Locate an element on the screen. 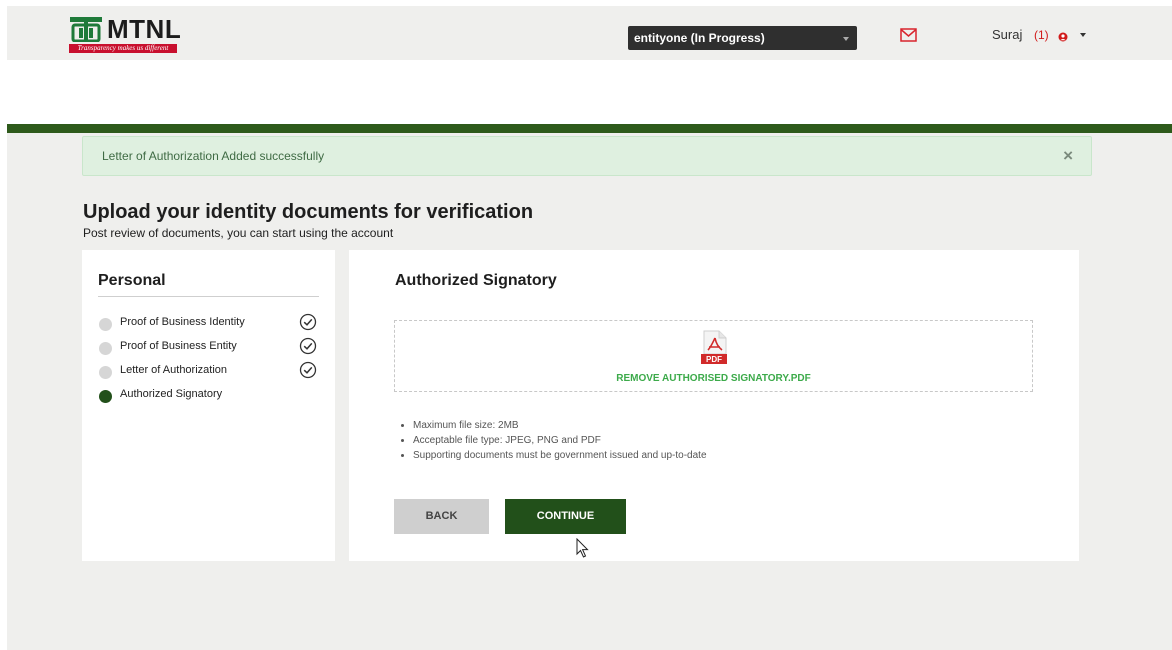 The width and height of the screenshot is (1172, 650). entity-select: entityone (In Progress) is located at coordinates (742, 38).